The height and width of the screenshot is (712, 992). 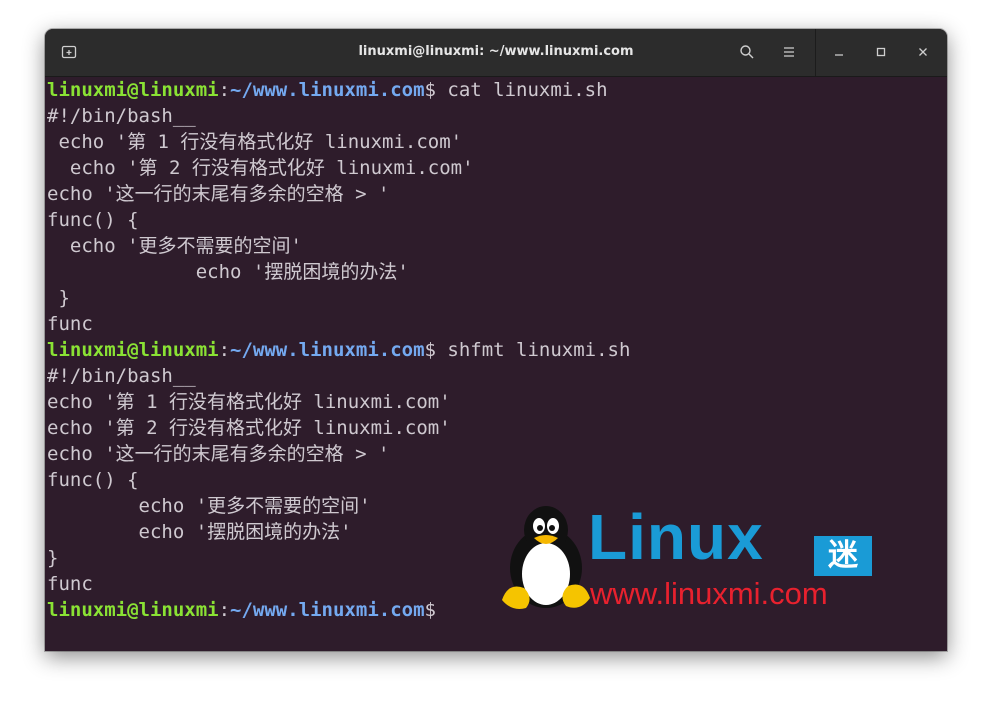 What do you see at coordinates (747, 52) in the screenshot?
I see `search-icon` at bounding box center [747, 52].